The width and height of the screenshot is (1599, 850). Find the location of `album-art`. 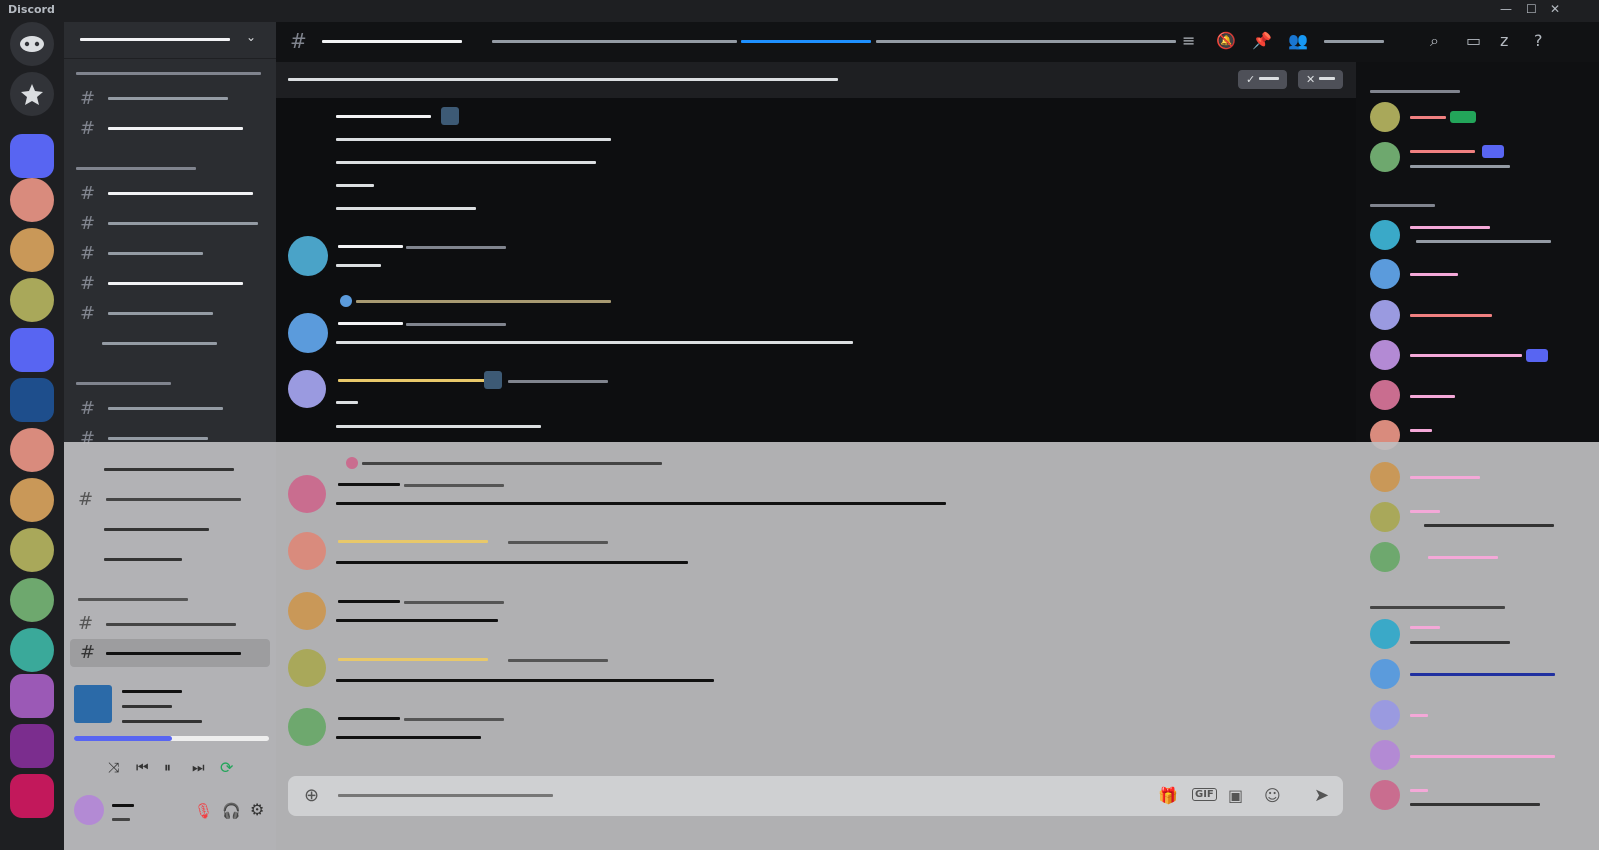

album-art is located at coordinates (93, 704).